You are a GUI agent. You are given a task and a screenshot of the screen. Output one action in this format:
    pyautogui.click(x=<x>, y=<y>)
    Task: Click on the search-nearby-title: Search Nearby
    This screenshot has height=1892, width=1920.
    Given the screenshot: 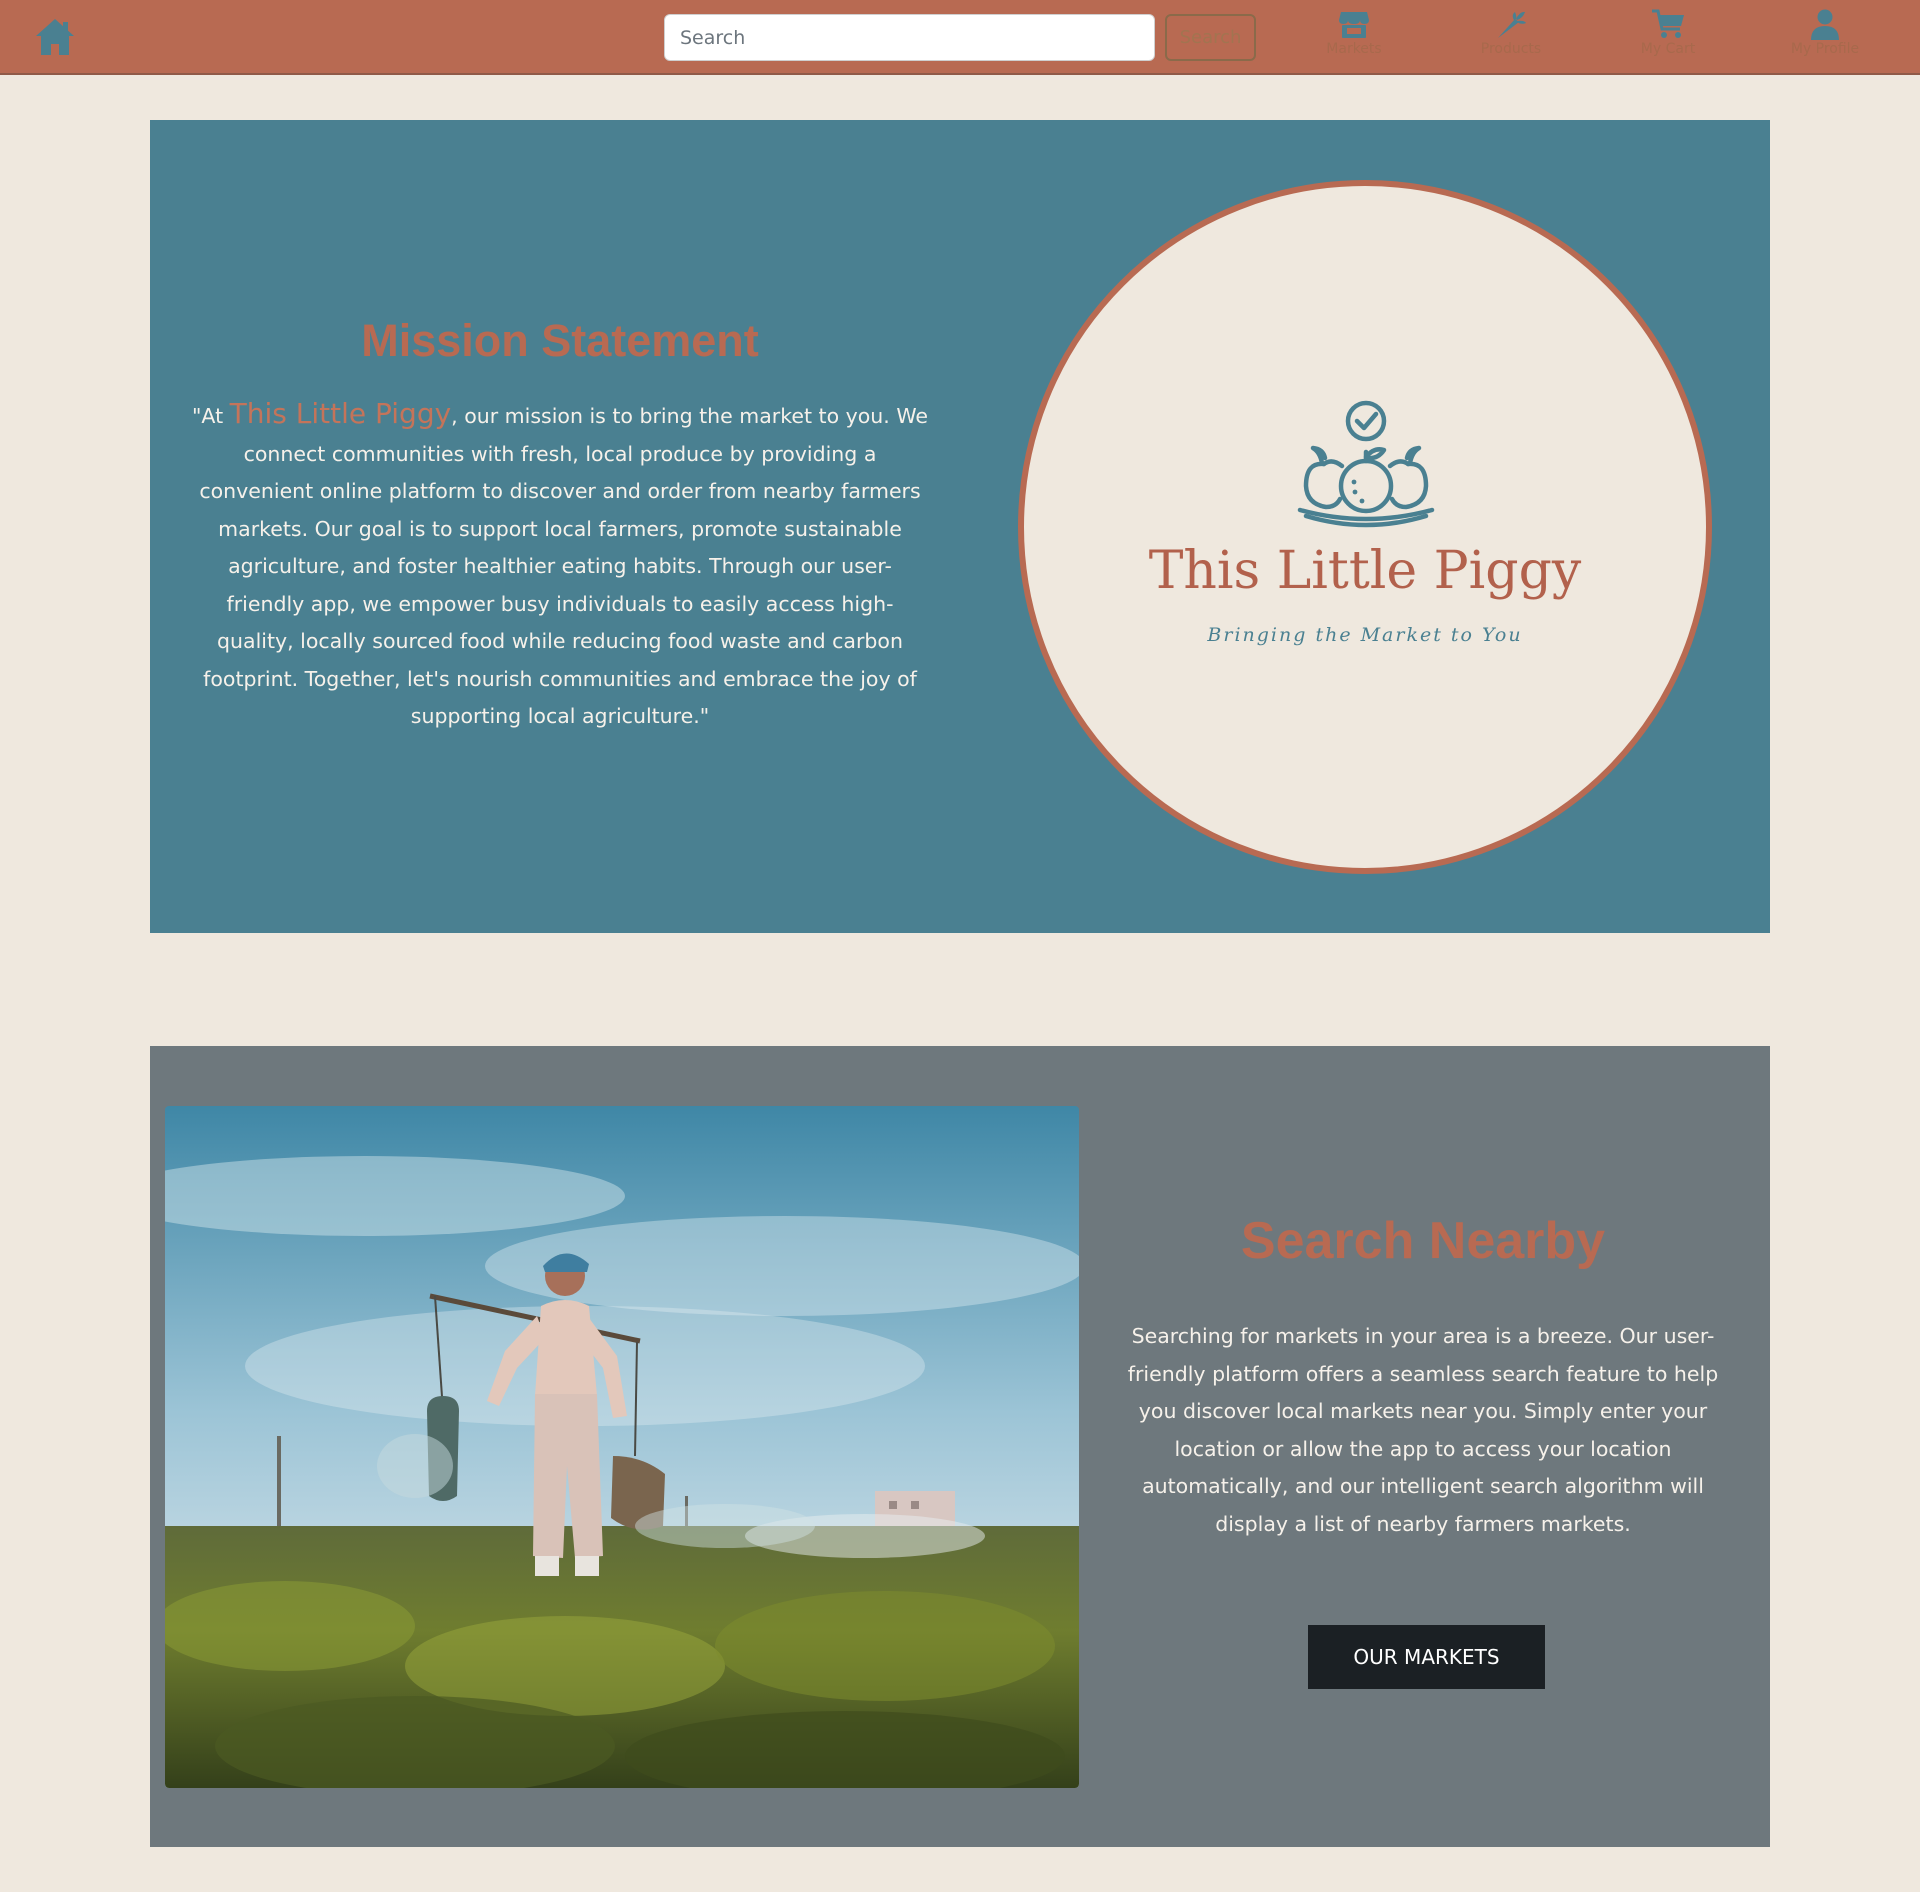 What is the action you would take?
    pyautogui.click(x=1423, y=1241)
    